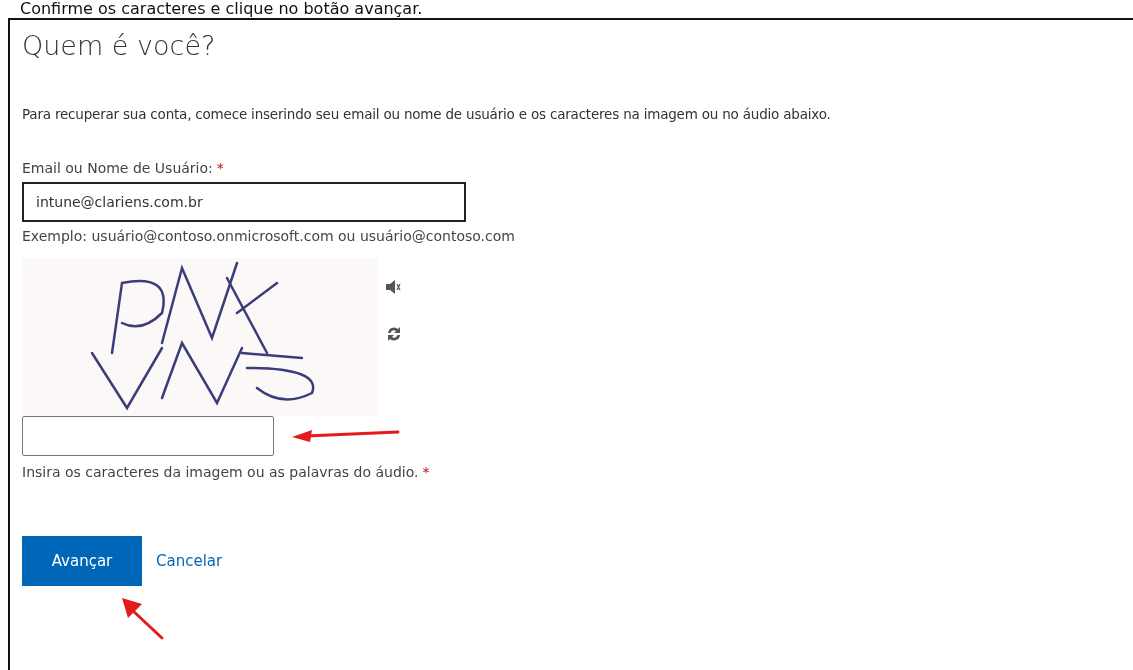 The image size is (1133, 670). Describe the element at coordinates (221, 9) in the screenshot. I see `caption-text: Confirme os caracteres e clique no botão avançar.` at that location.